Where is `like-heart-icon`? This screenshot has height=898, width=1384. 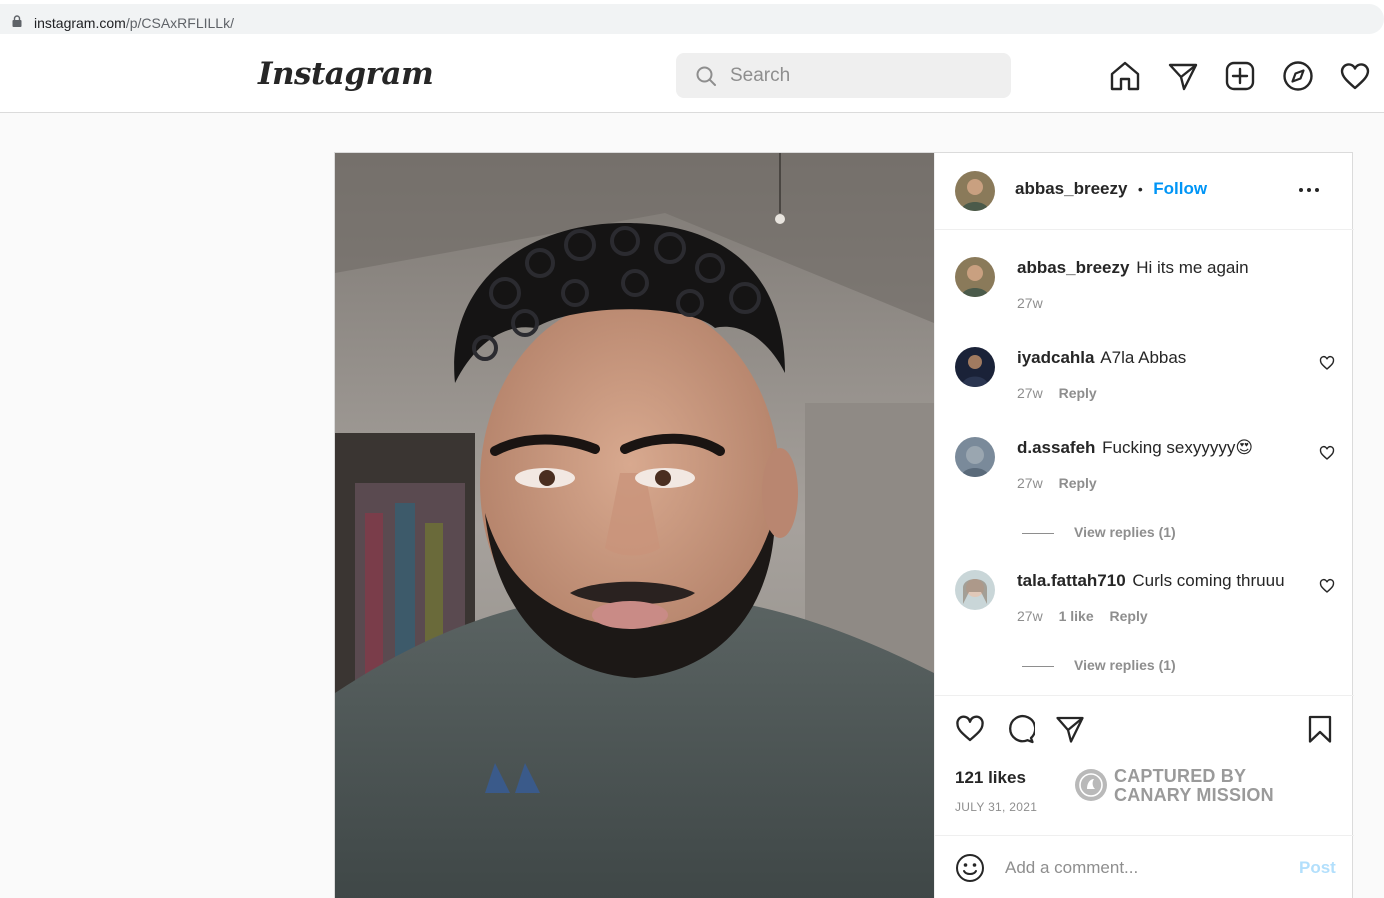 like-heart-icon is located at coordinates (970, 729).